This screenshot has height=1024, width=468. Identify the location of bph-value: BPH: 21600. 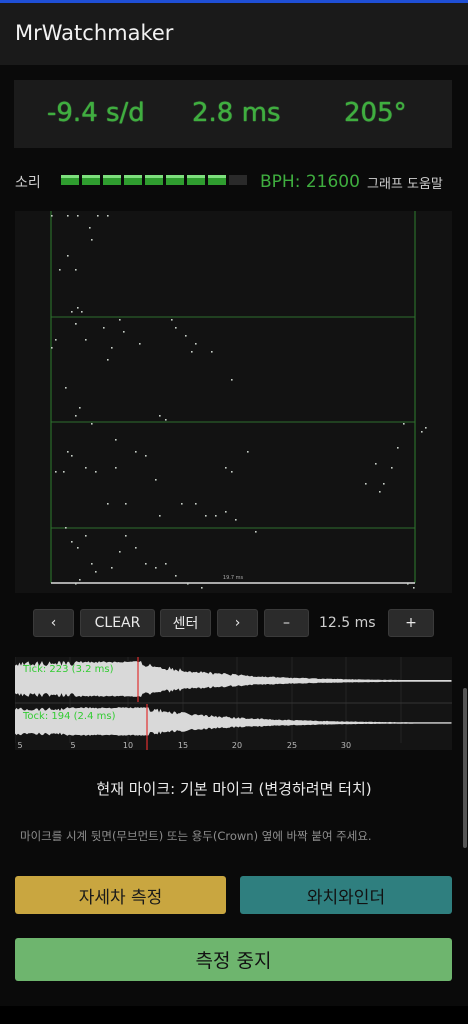
(310, 182).